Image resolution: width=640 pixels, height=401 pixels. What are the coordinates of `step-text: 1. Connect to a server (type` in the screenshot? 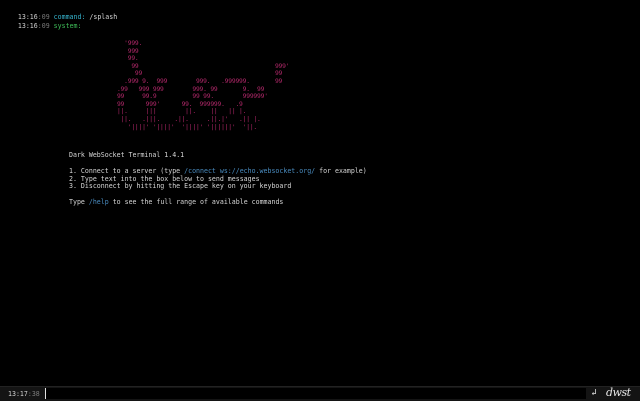 It's located at (127, 170).